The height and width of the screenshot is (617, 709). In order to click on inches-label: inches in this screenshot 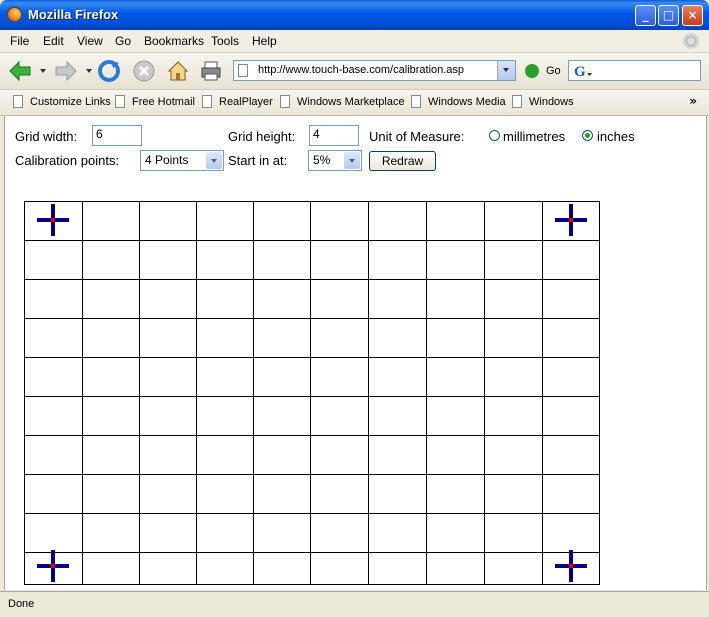, I will do `click(616, 136)`.